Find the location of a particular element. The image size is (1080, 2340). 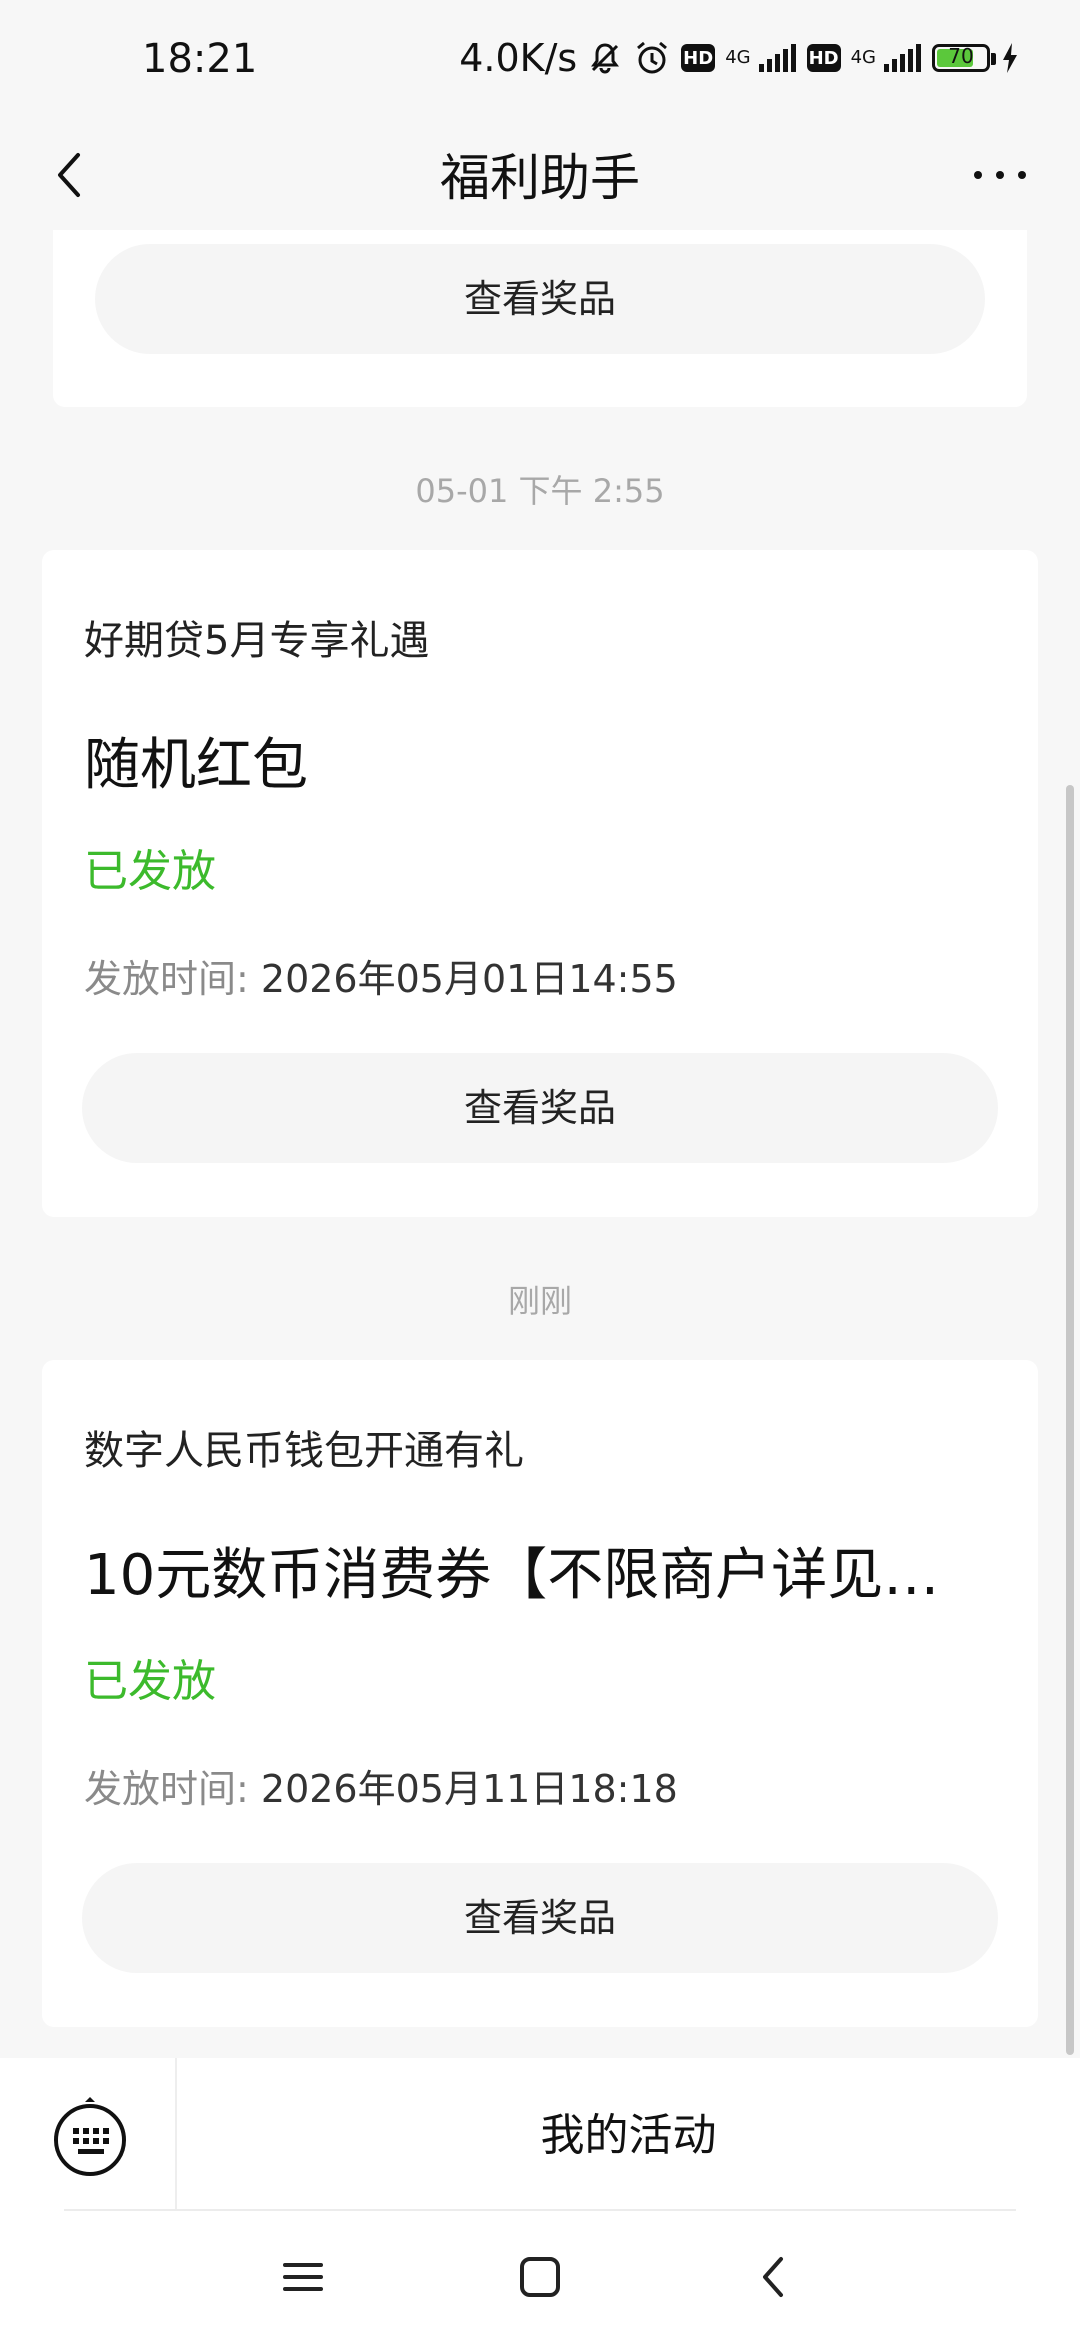

system-back-button is located at coordinates (775, 2277).